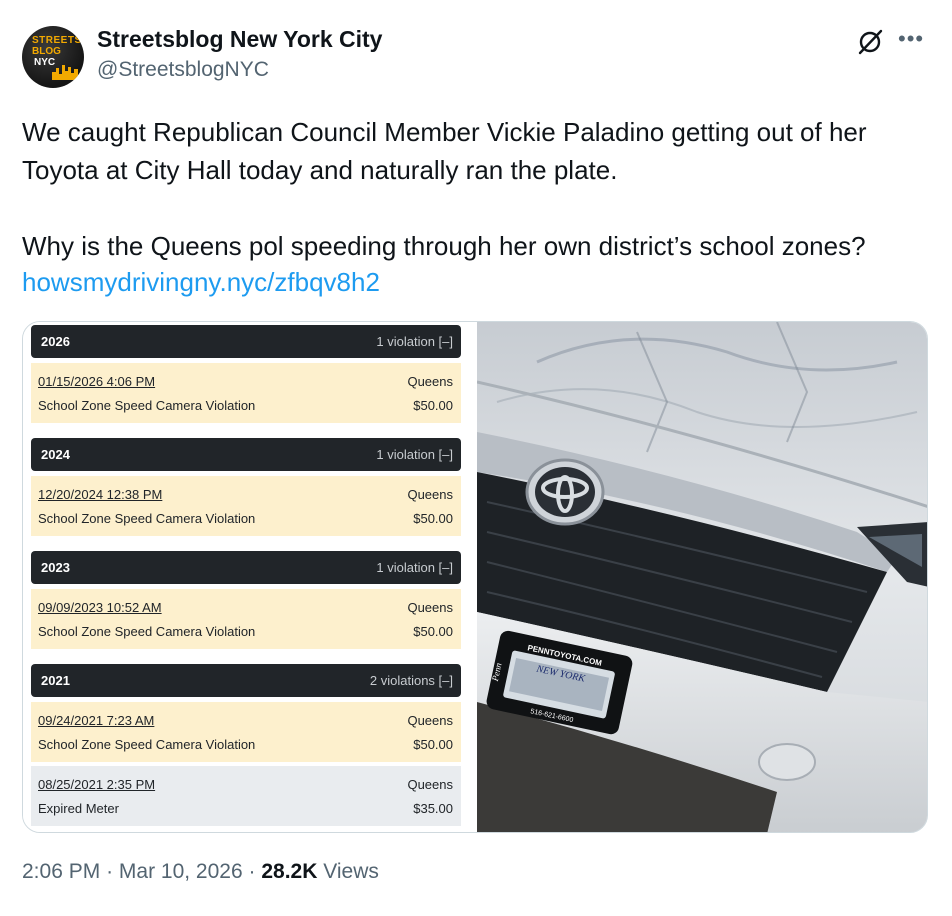 This screenshot has height=916, width=952. I want to click on violation-date: 09/09/2023 10:52 AM, so click(100, 607).